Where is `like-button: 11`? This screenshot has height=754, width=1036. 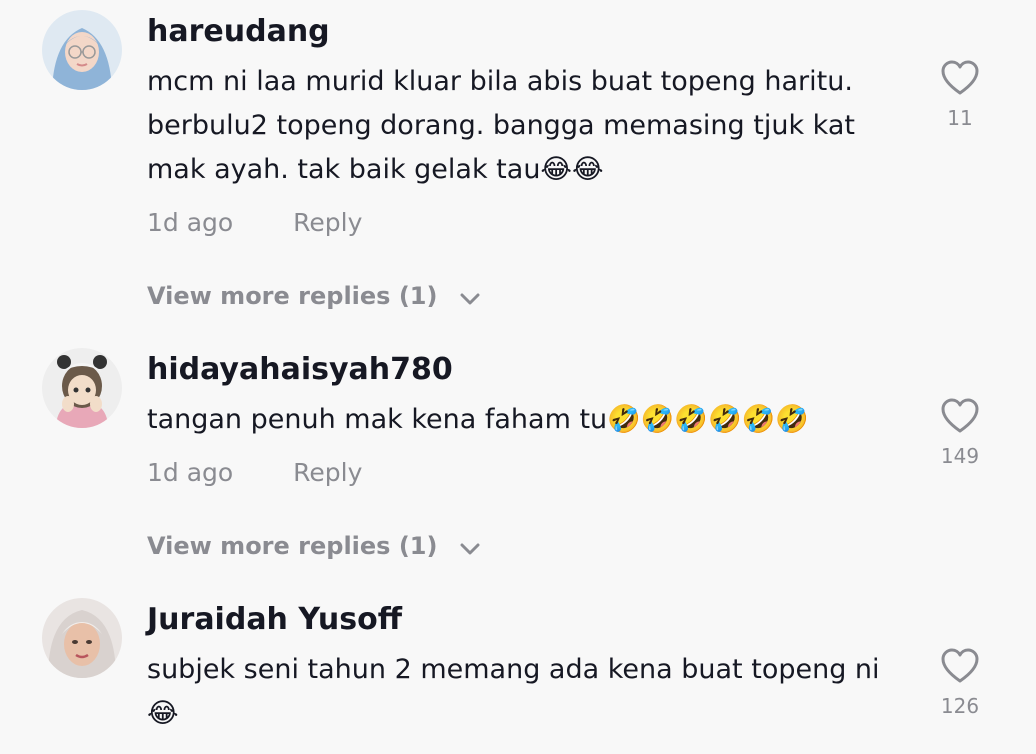 like-button: 11 is located at coordinates (960, 95).